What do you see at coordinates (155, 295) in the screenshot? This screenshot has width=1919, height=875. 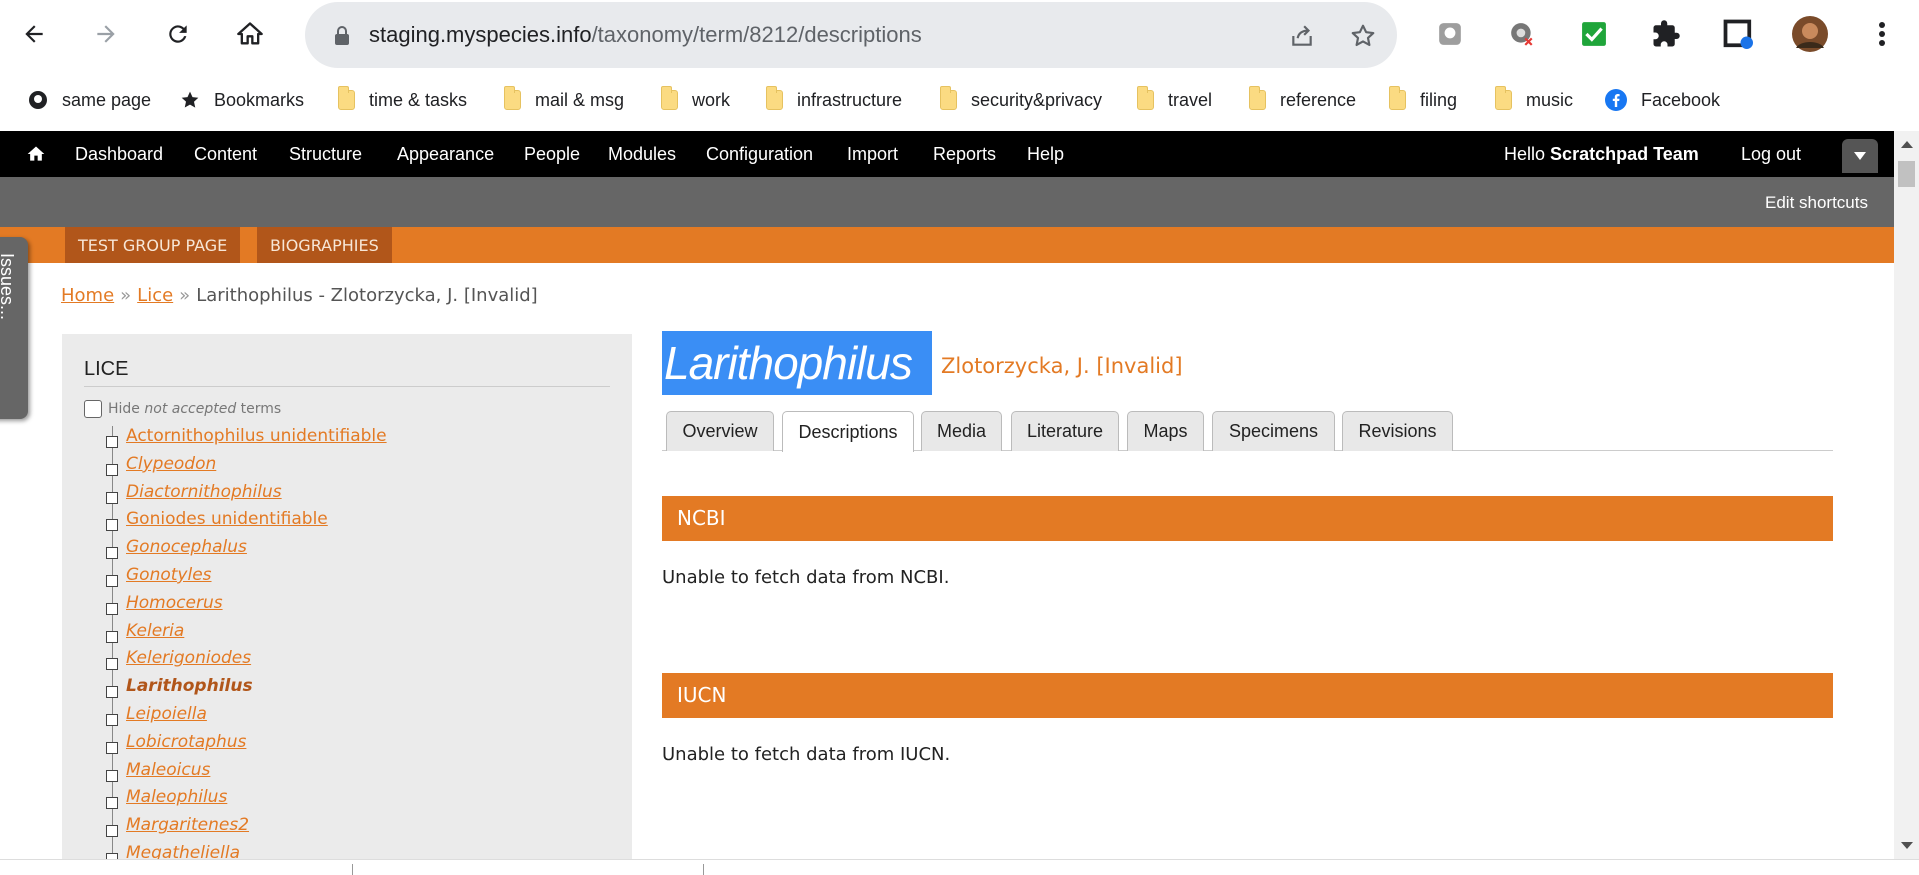 I see `breadcrumb-lice-link: Lice` at bounding box center [155, 295].